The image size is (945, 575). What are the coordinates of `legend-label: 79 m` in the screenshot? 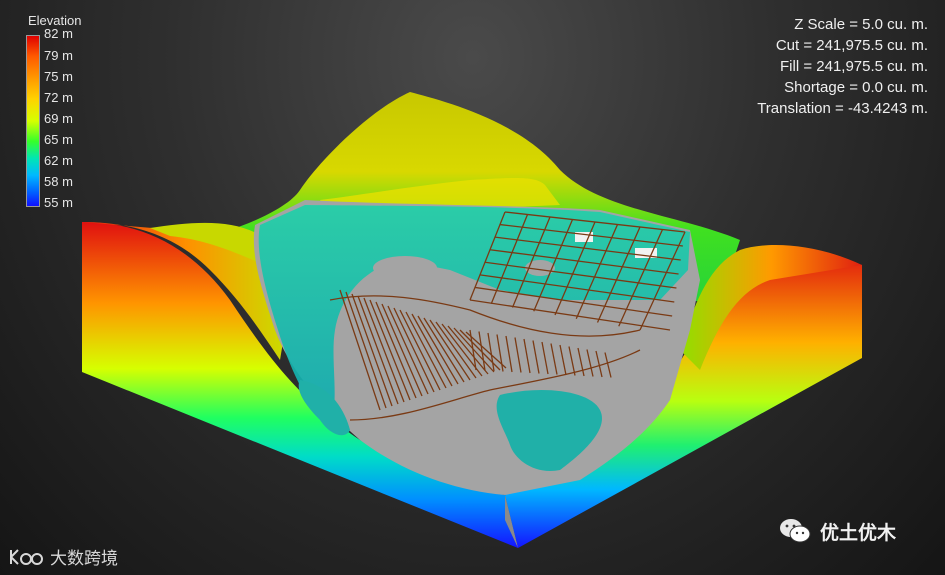 It's located at (58, 55).